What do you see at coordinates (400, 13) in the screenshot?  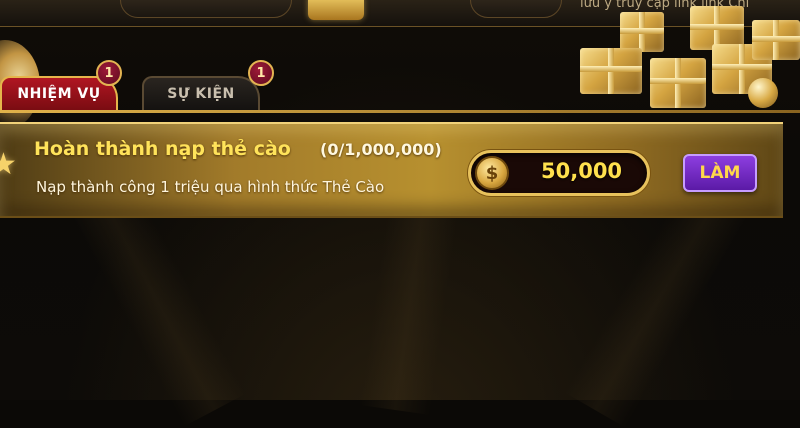 I see `top-bar: lưu ý truy cập link link Chi` at bounding box center [400, 13].